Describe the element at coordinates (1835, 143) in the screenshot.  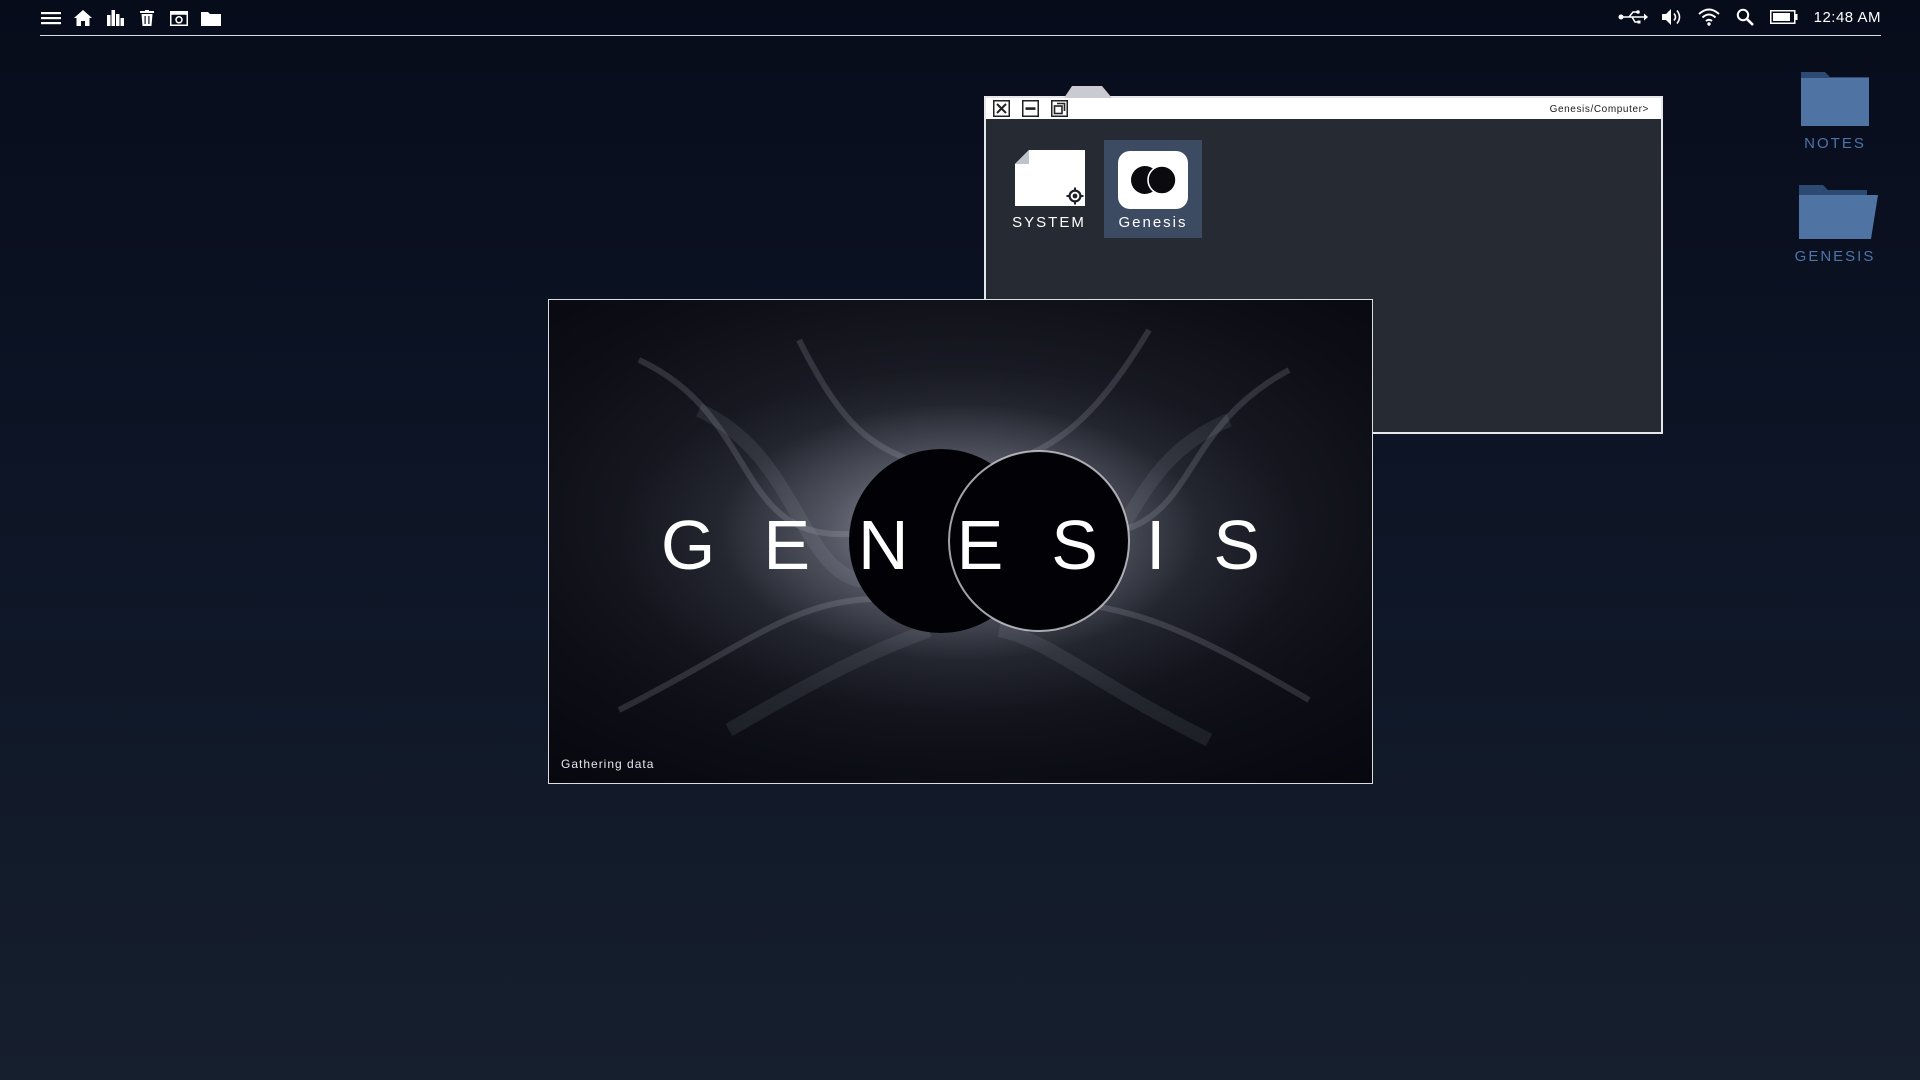
I see `desktop-folder-label: NOTES` at that location.